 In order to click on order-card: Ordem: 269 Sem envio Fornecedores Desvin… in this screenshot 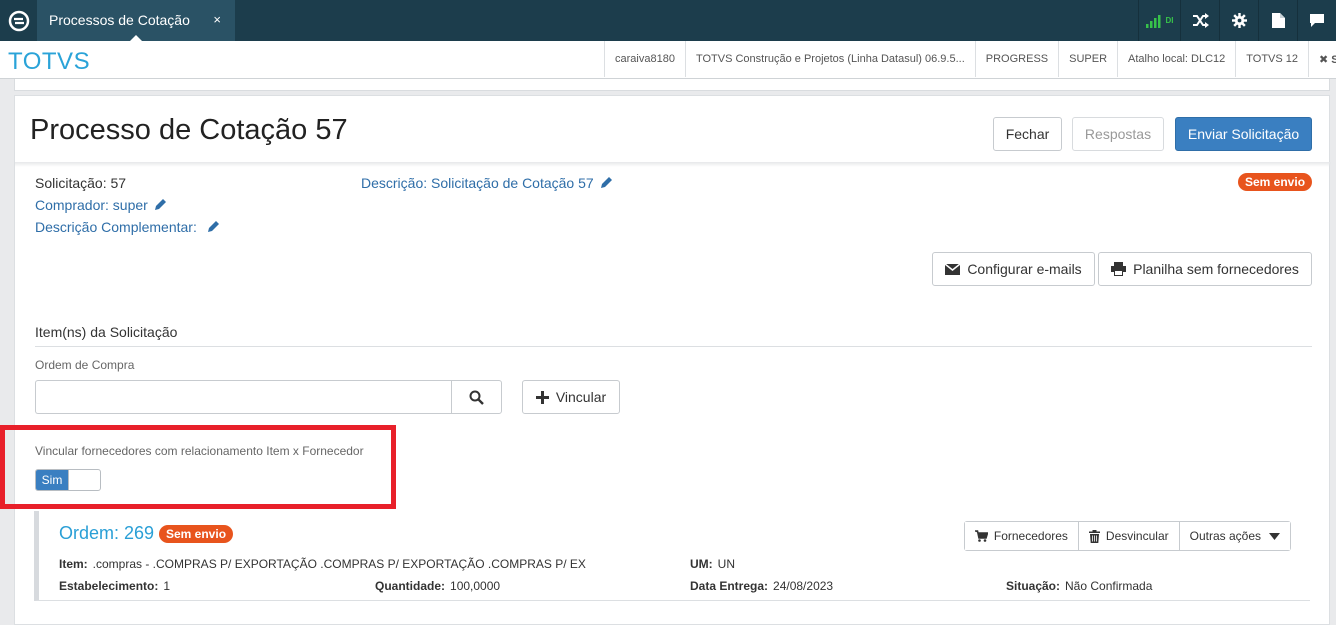, I will do `click(672, 556)`.